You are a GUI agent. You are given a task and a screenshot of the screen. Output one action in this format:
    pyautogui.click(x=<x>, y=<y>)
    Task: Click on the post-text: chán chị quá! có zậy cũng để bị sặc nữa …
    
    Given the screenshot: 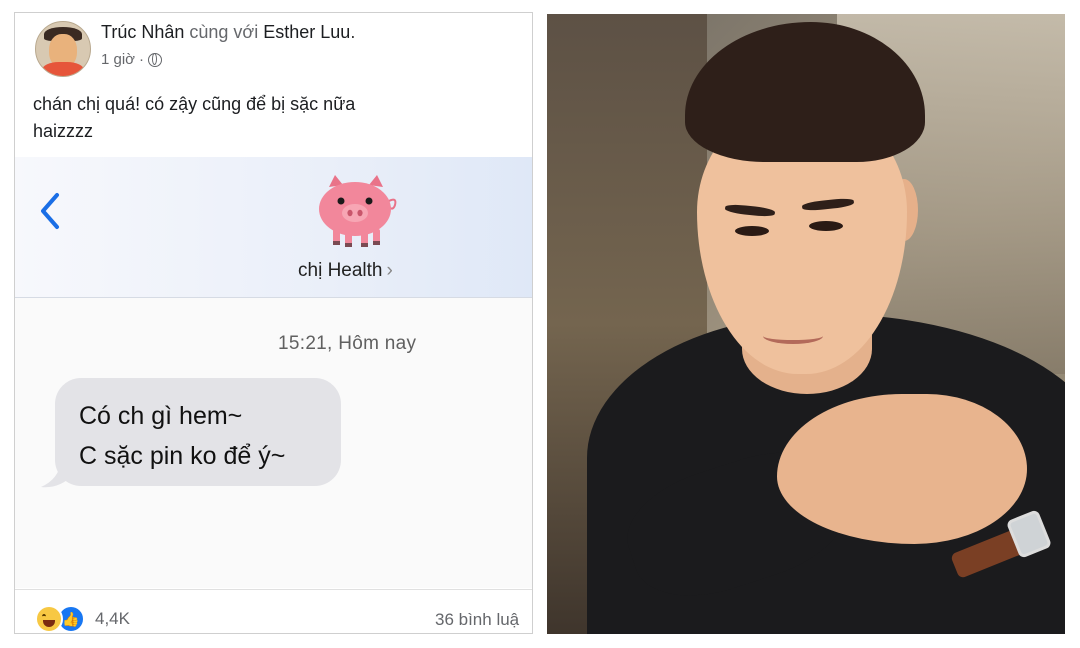 What is the action you would take?
    pyautogui.click(x=194, y=117)
    